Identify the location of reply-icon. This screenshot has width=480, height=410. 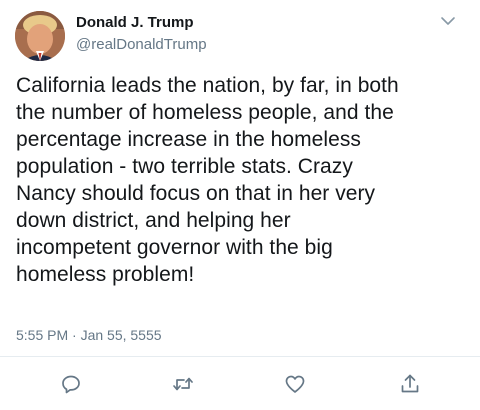
(71, 384).